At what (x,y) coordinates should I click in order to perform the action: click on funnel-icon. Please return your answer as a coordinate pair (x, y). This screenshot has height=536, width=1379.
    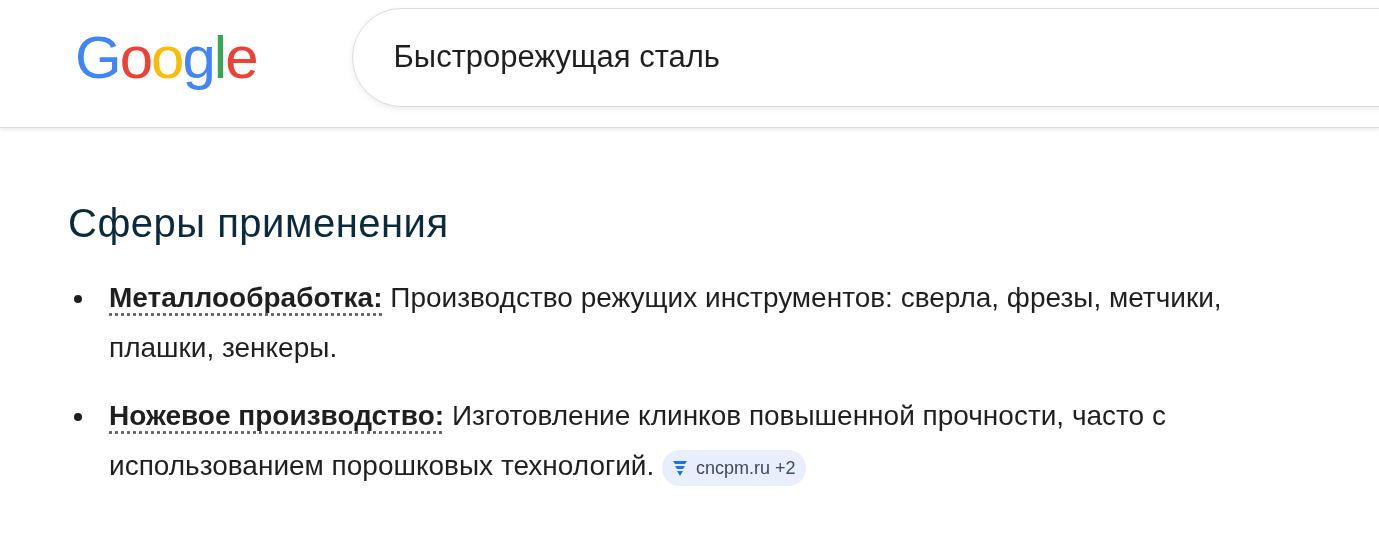
    Looking at the image, I should click on (680, 467).